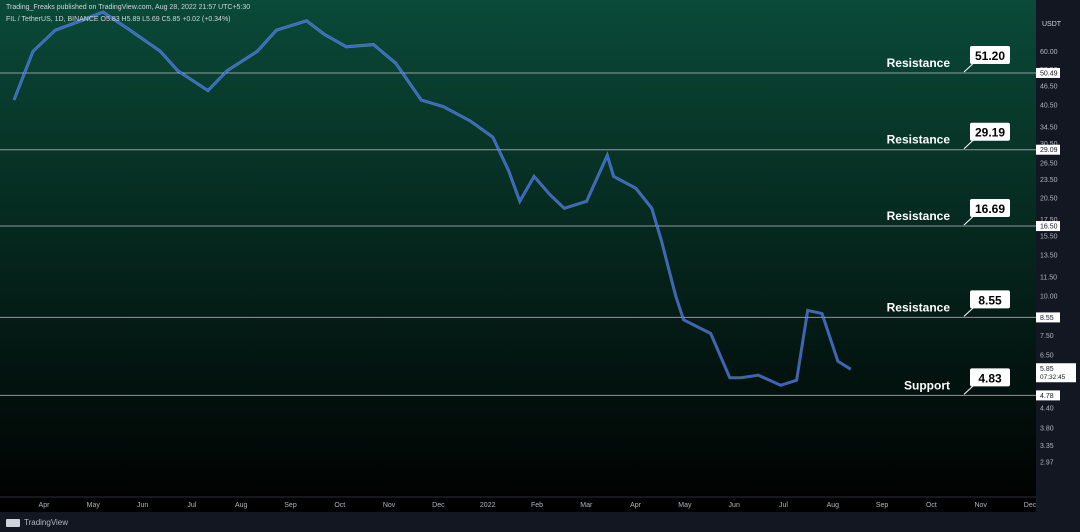 This screenshot has height=532, width=1080. I want to click on y-tick-label: 11.50, so click(1048, 277).